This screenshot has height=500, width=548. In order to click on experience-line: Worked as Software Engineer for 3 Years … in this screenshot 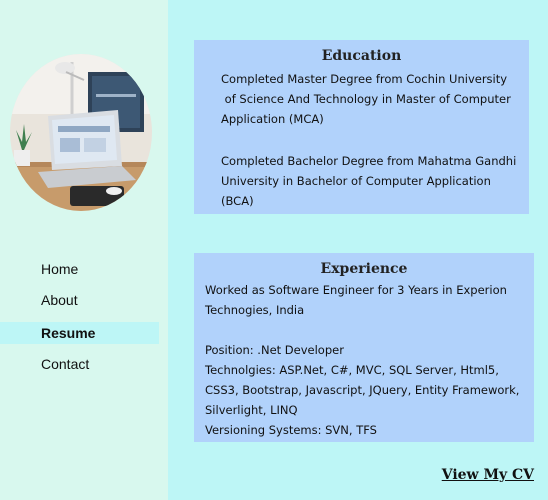, I will do `click(356, 290)`.